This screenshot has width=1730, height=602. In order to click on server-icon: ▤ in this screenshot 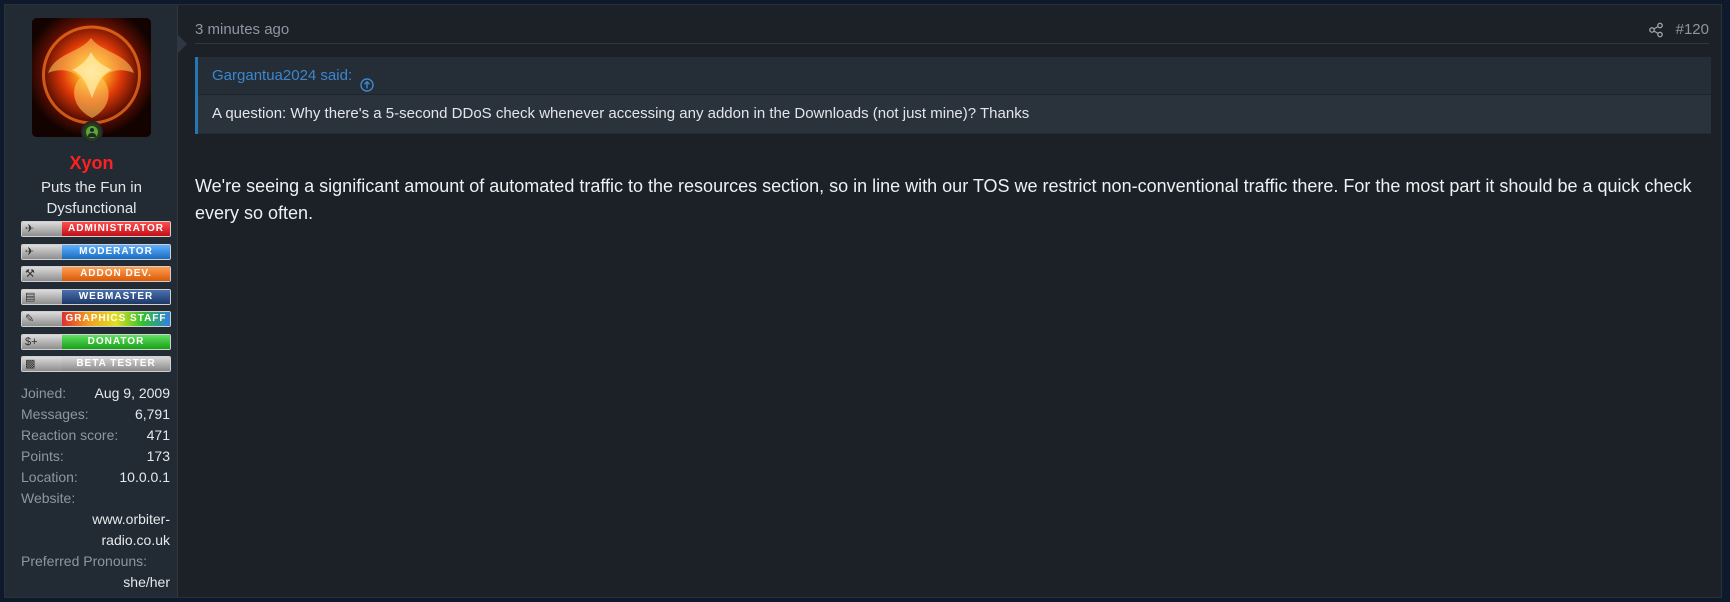, I will do `click(42, 296)`.